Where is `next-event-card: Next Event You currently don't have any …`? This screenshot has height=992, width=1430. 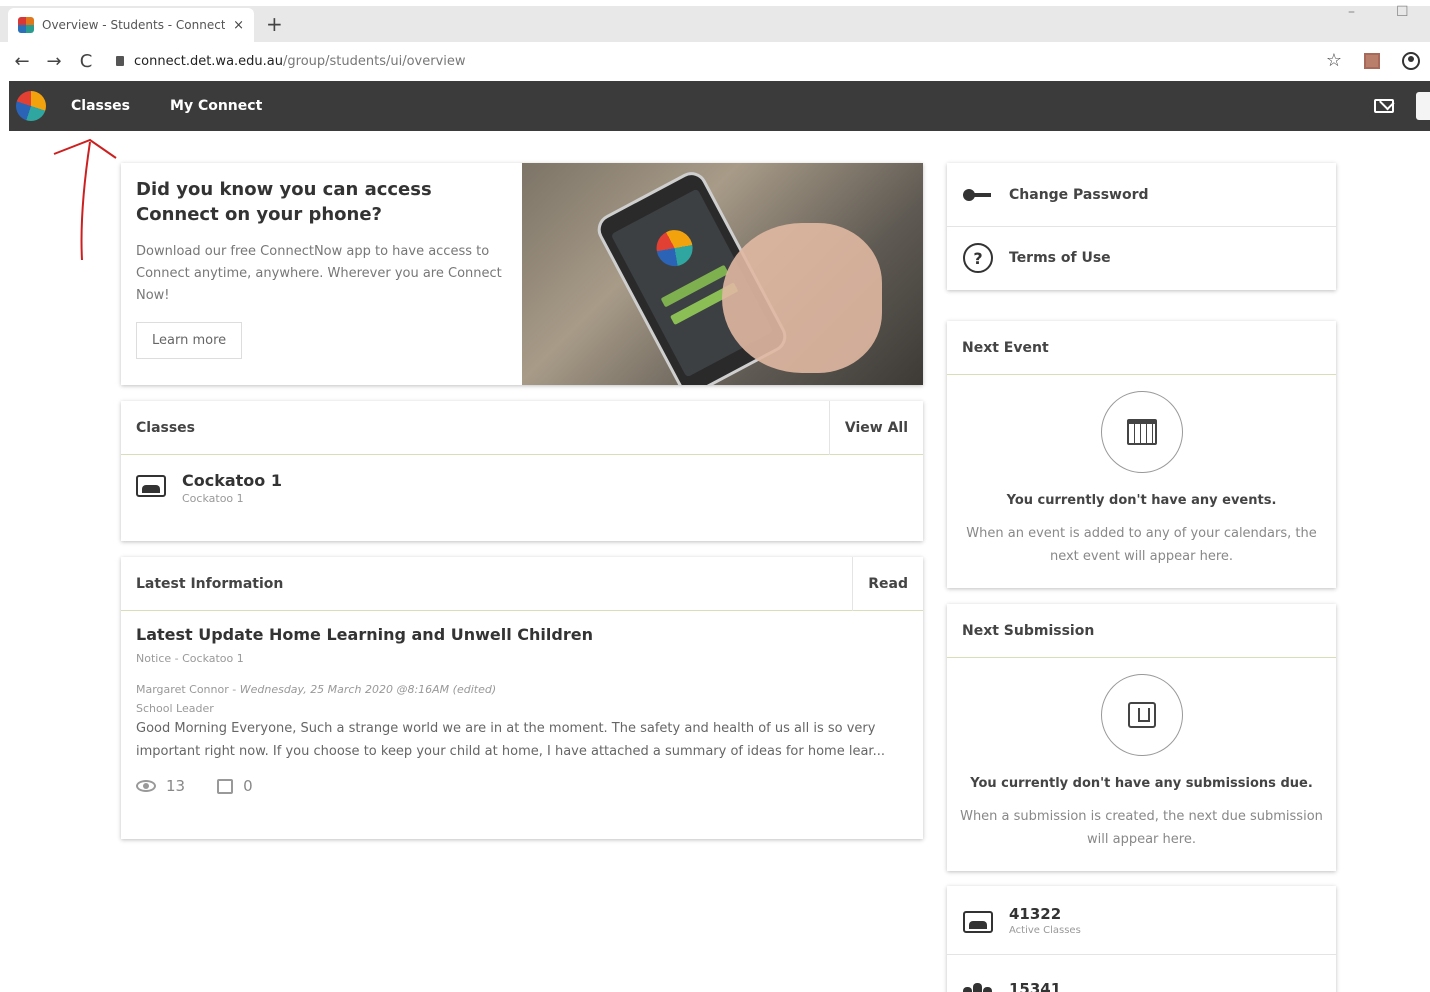
next-event-card: Next Event You currently don't have any … is located at coordinates (1141, 454).